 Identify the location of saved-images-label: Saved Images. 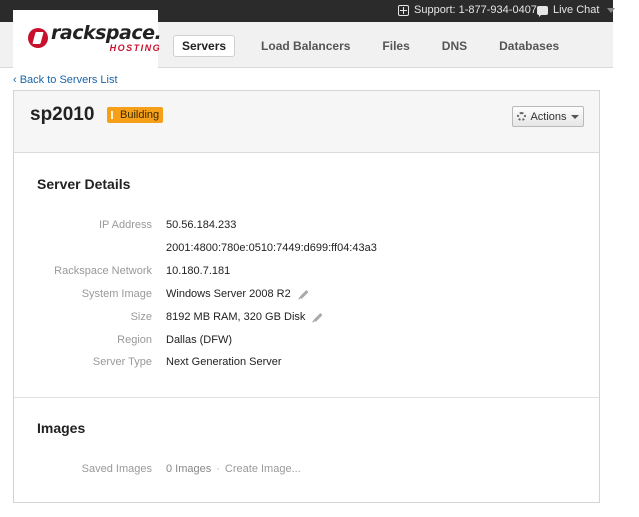
(116, 469).